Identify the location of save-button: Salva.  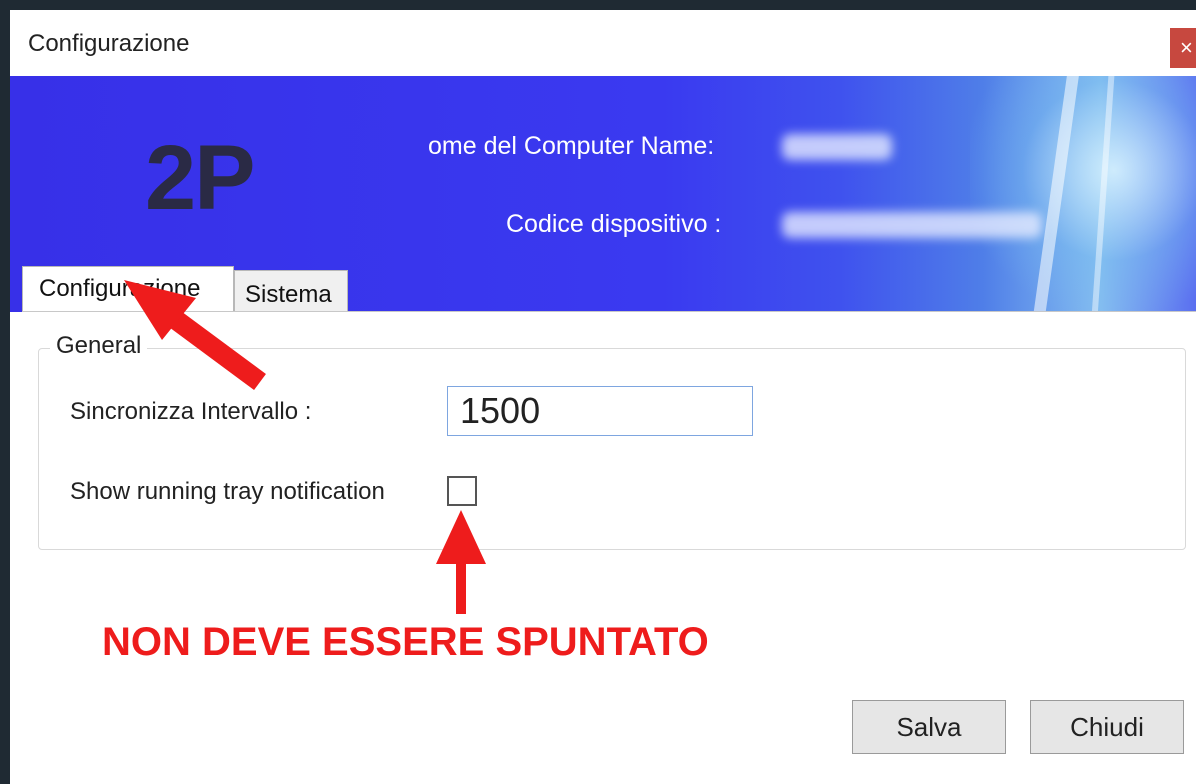
(929, 727).